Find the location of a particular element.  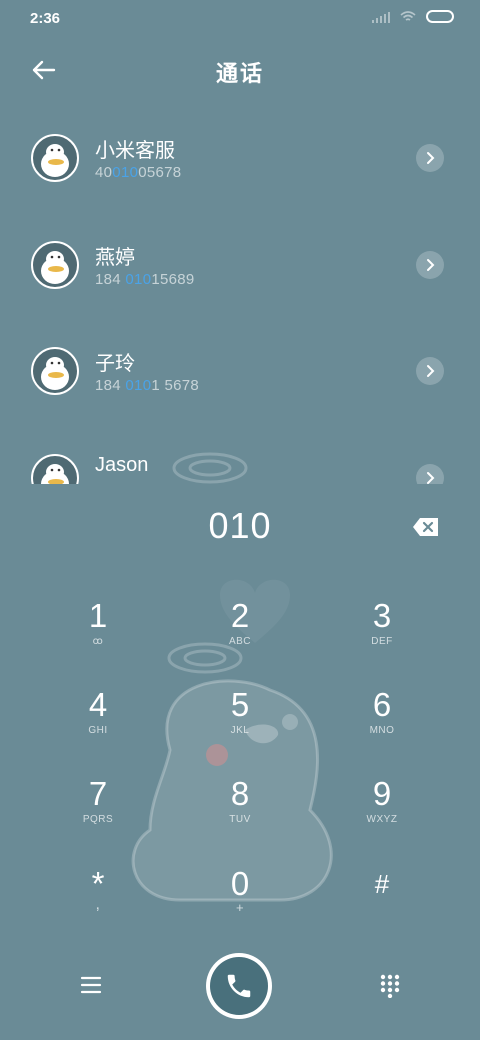

contact-name: 燕婷 is located at coordinates (115, 258).